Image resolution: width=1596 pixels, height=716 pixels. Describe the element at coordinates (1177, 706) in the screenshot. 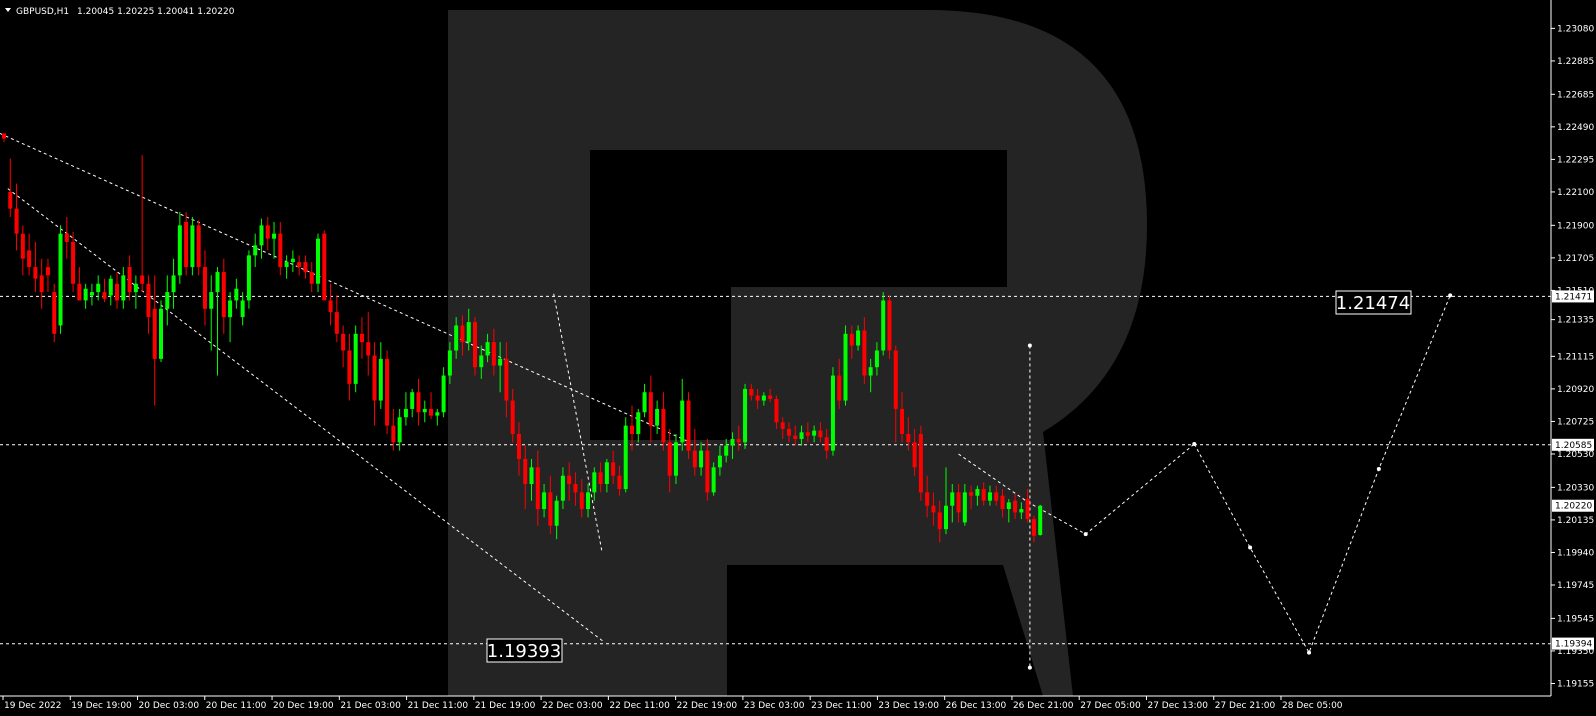

I see `x-tick-label: 27 Dec 13:00` at that location.